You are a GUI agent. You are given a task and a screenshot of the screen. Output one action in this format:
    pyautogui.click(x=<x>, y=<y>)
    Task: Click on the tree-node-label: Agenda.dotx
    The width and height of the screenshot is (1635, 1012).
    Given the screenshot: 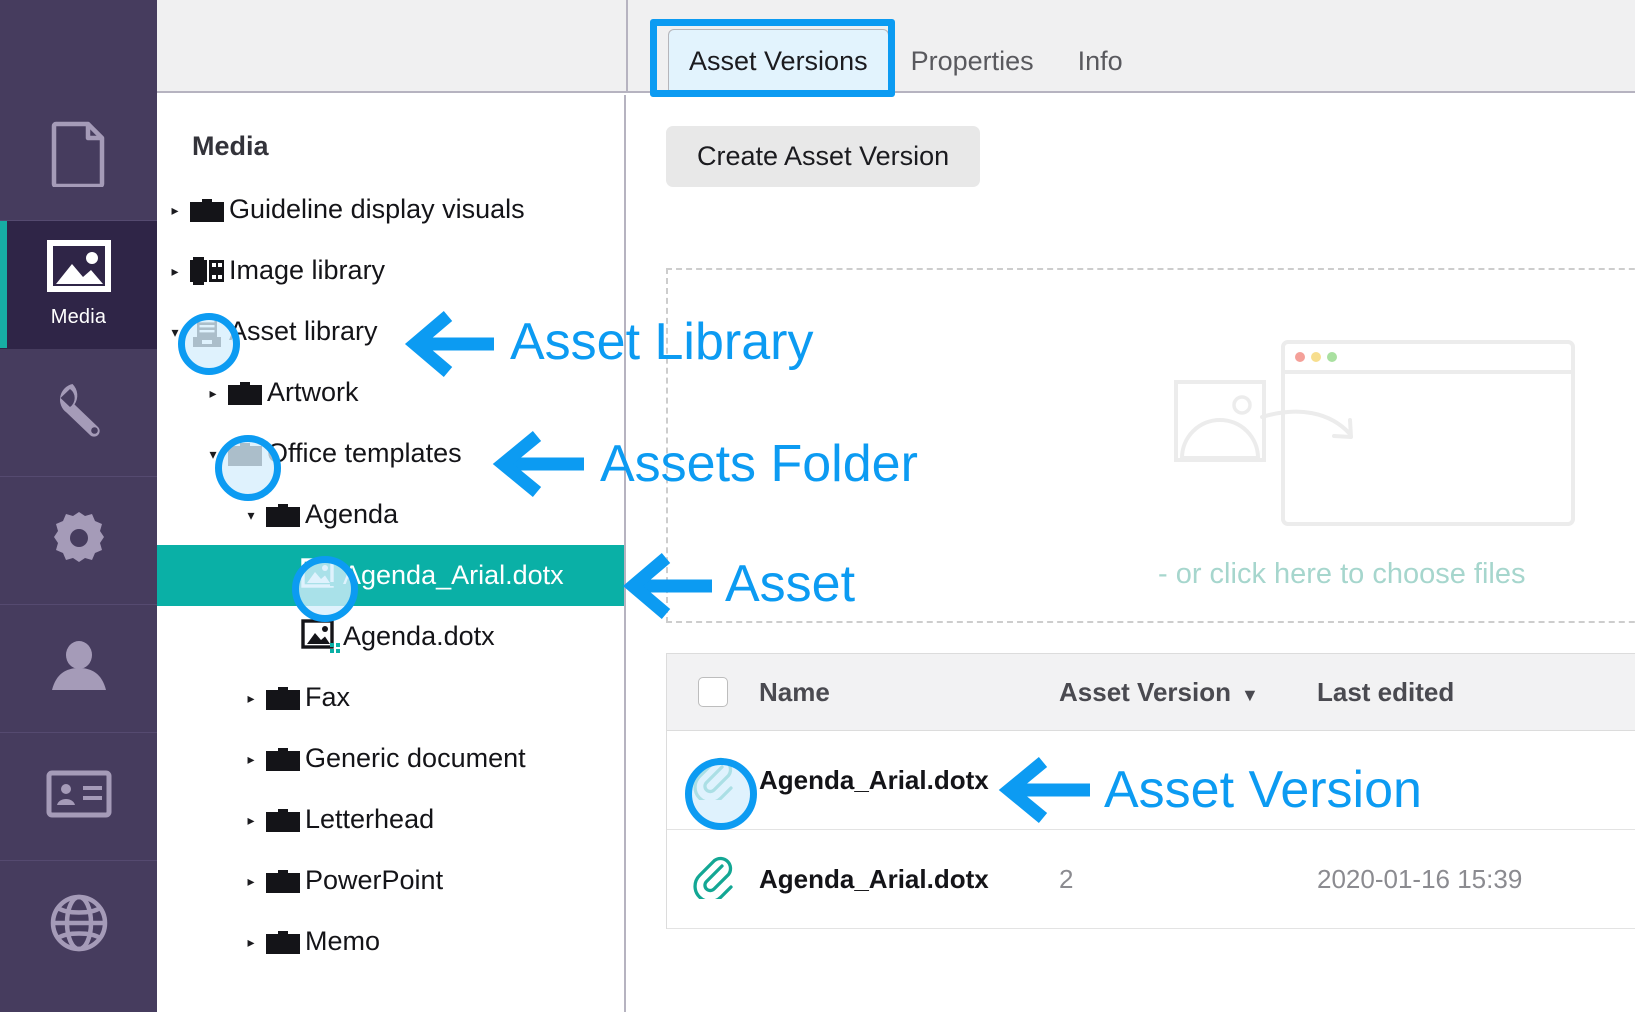 What is the action you would take?
    pyautogui.click(x=419, y=636)
    